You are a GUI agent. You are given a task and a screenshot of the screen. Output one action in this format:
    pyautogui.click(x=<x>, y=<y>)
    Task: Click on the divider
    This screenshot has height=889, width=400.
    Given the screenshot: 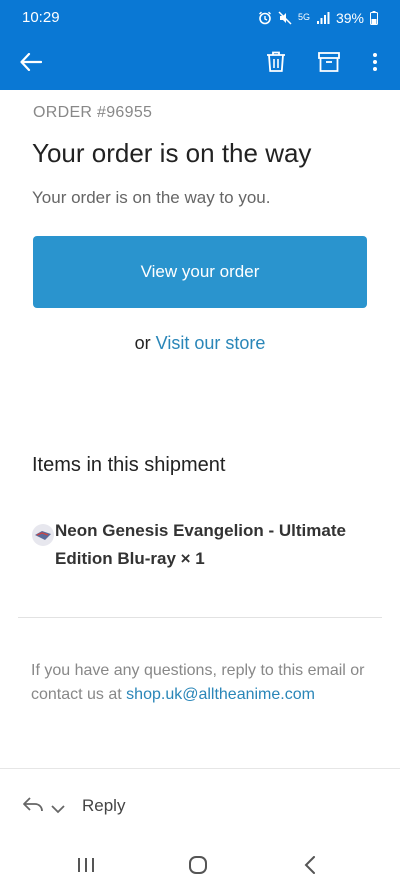 What is the action you would take?
    pyautogui.click(x=200, y=617)
    